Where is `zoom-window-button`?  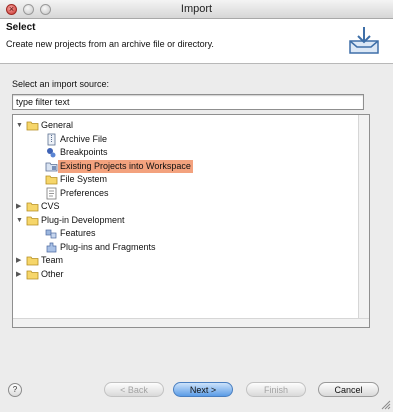 zoom-window-button is located at coordinates (45, 9).